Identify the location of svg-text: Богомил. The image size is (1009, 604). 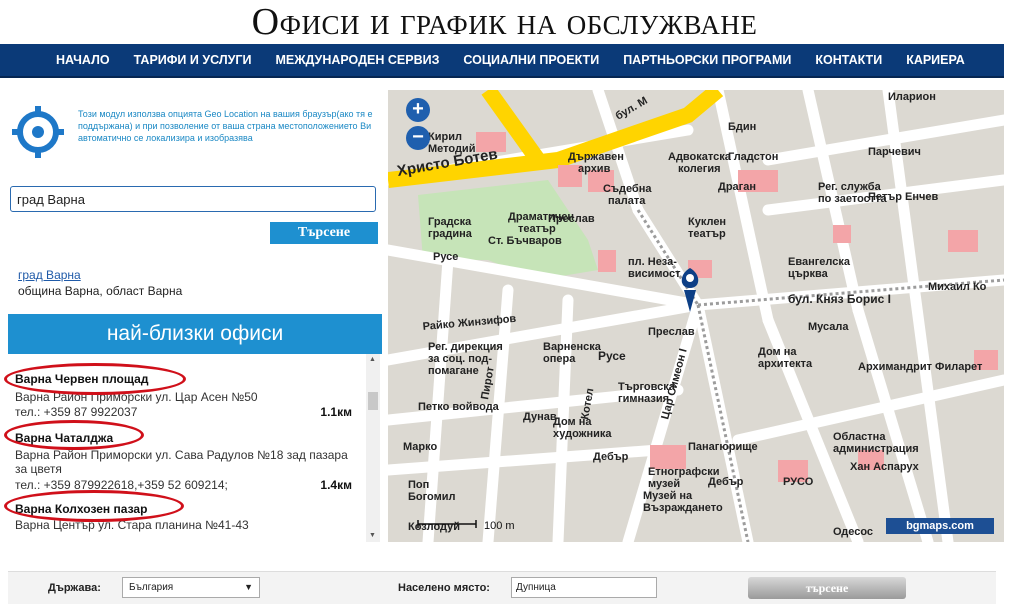
(432, 497).